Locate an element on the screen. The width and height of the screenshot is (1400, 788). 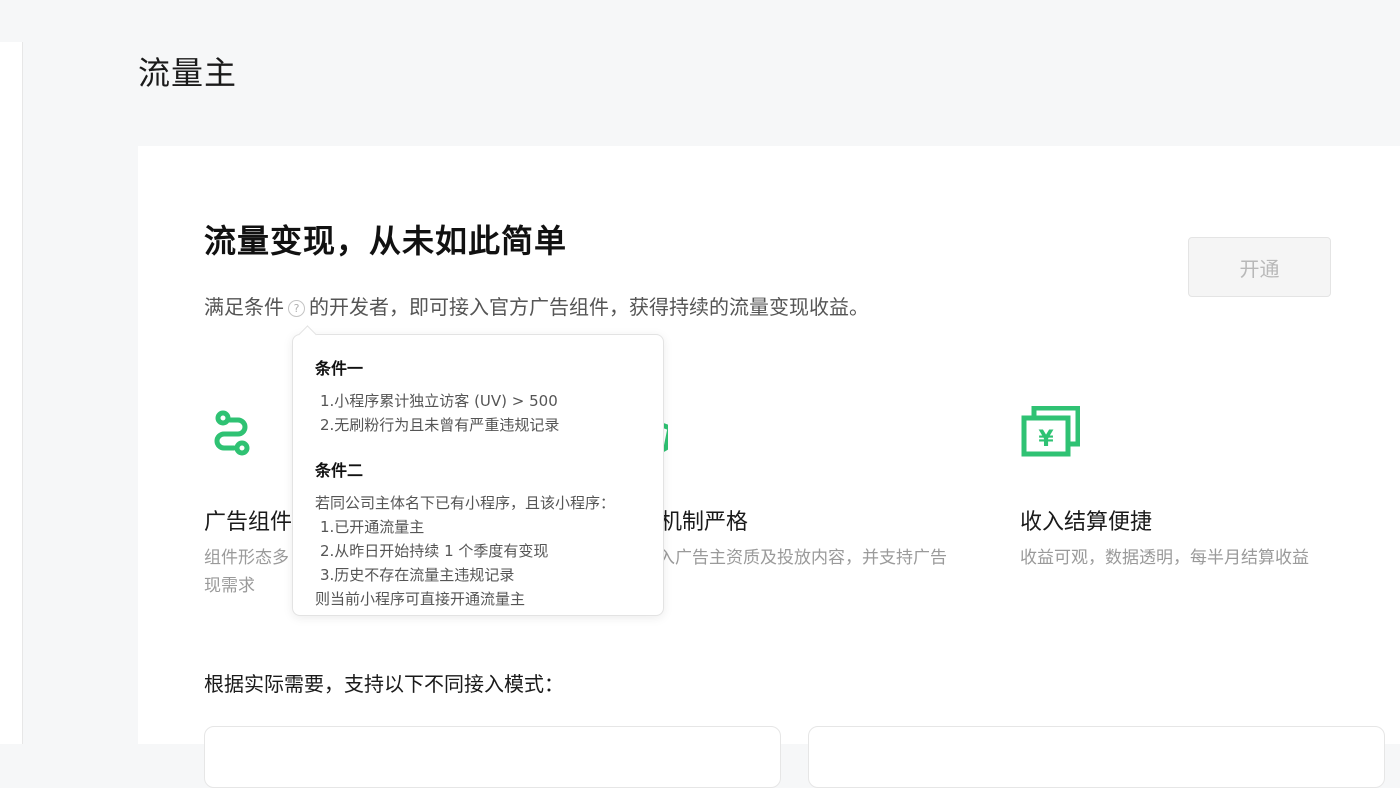
help-icon: ? is located at coordinates (296, 308).